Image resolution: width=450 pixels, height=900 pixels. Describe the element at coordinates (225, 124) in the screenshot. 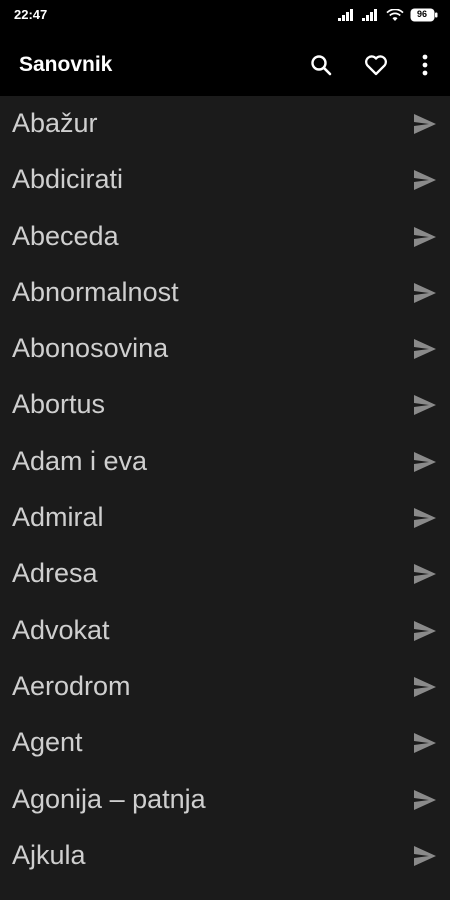

I see `list-item: Abažur` at that location.